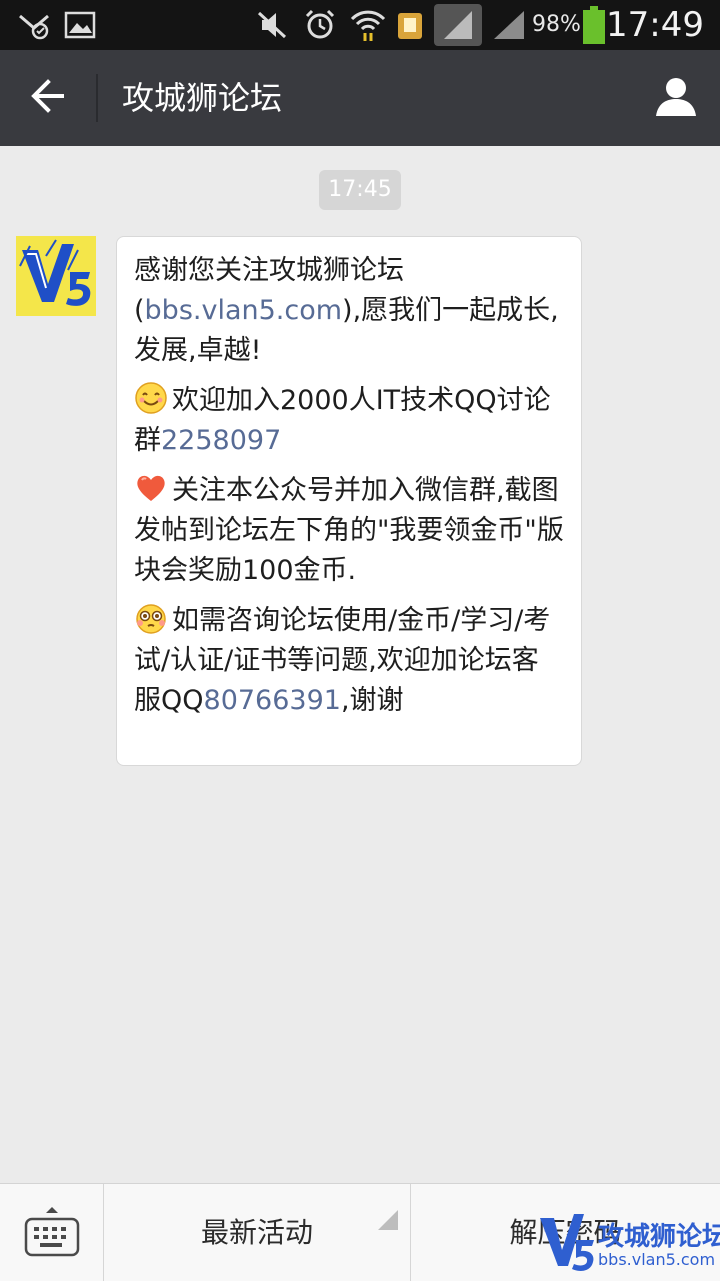 The width and height of the screenshot is (720, 1281). I want to click on back-button, so click(48, 98).